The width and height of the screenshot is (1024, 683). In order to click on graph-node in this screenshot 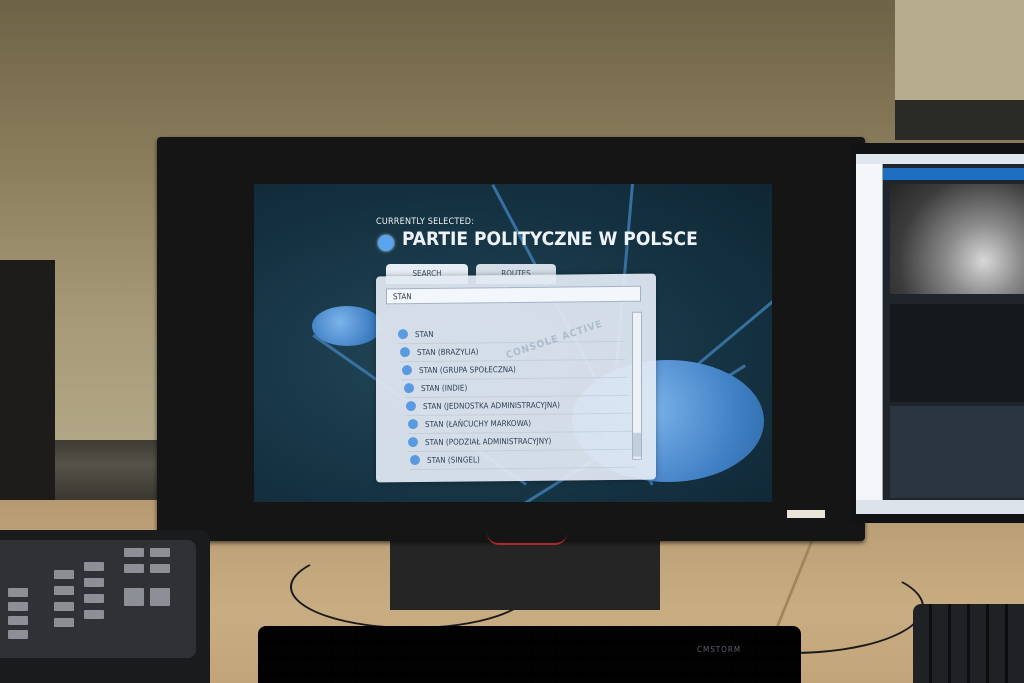, I will do `click(347, 326)`.